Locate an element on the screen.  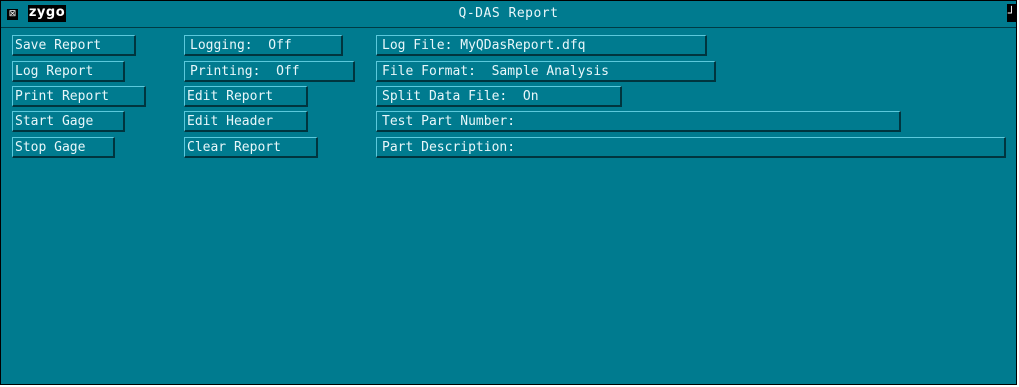
test-part-number-field: Test Part Number: is located at coordinates (638, 121).